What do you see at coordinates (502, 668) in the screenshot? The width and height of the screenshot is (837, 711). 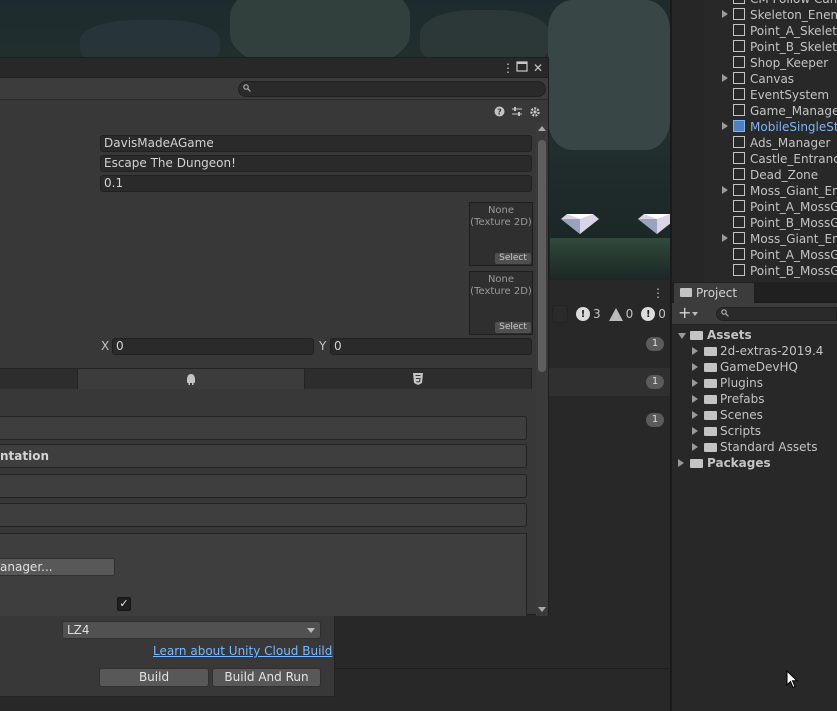 I see `console-bottom-divider` at bounding box center [502, 668].